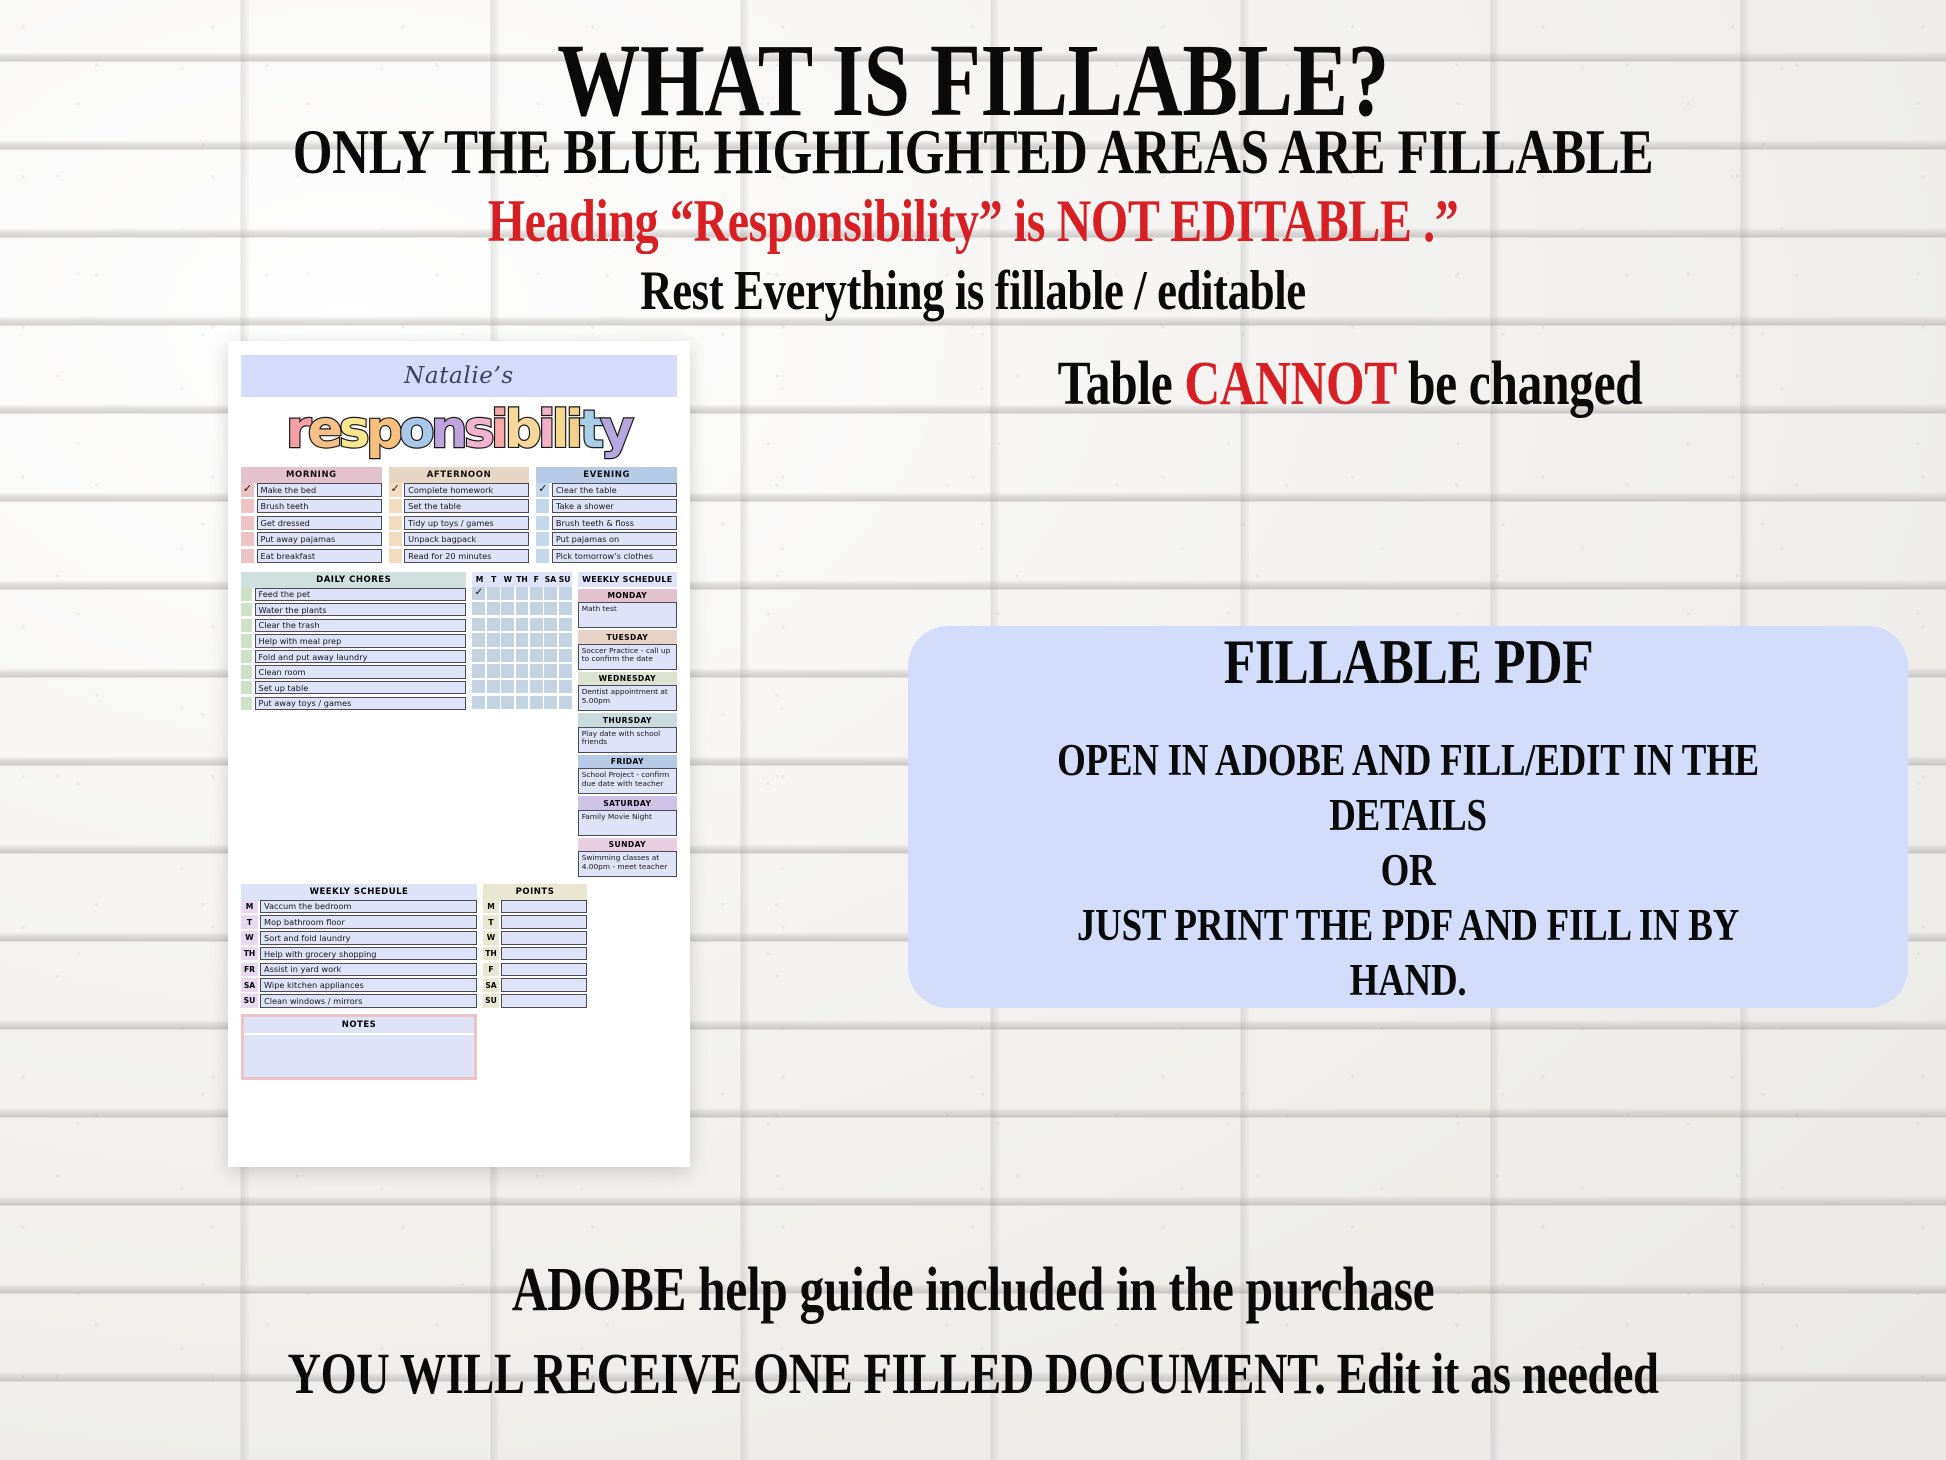 The image size is (1946, 1460). What do you see at coordinates (479, 593) in the screenshot?
I see `day-grid-cell: ✓` at bounding box center [479, 593].